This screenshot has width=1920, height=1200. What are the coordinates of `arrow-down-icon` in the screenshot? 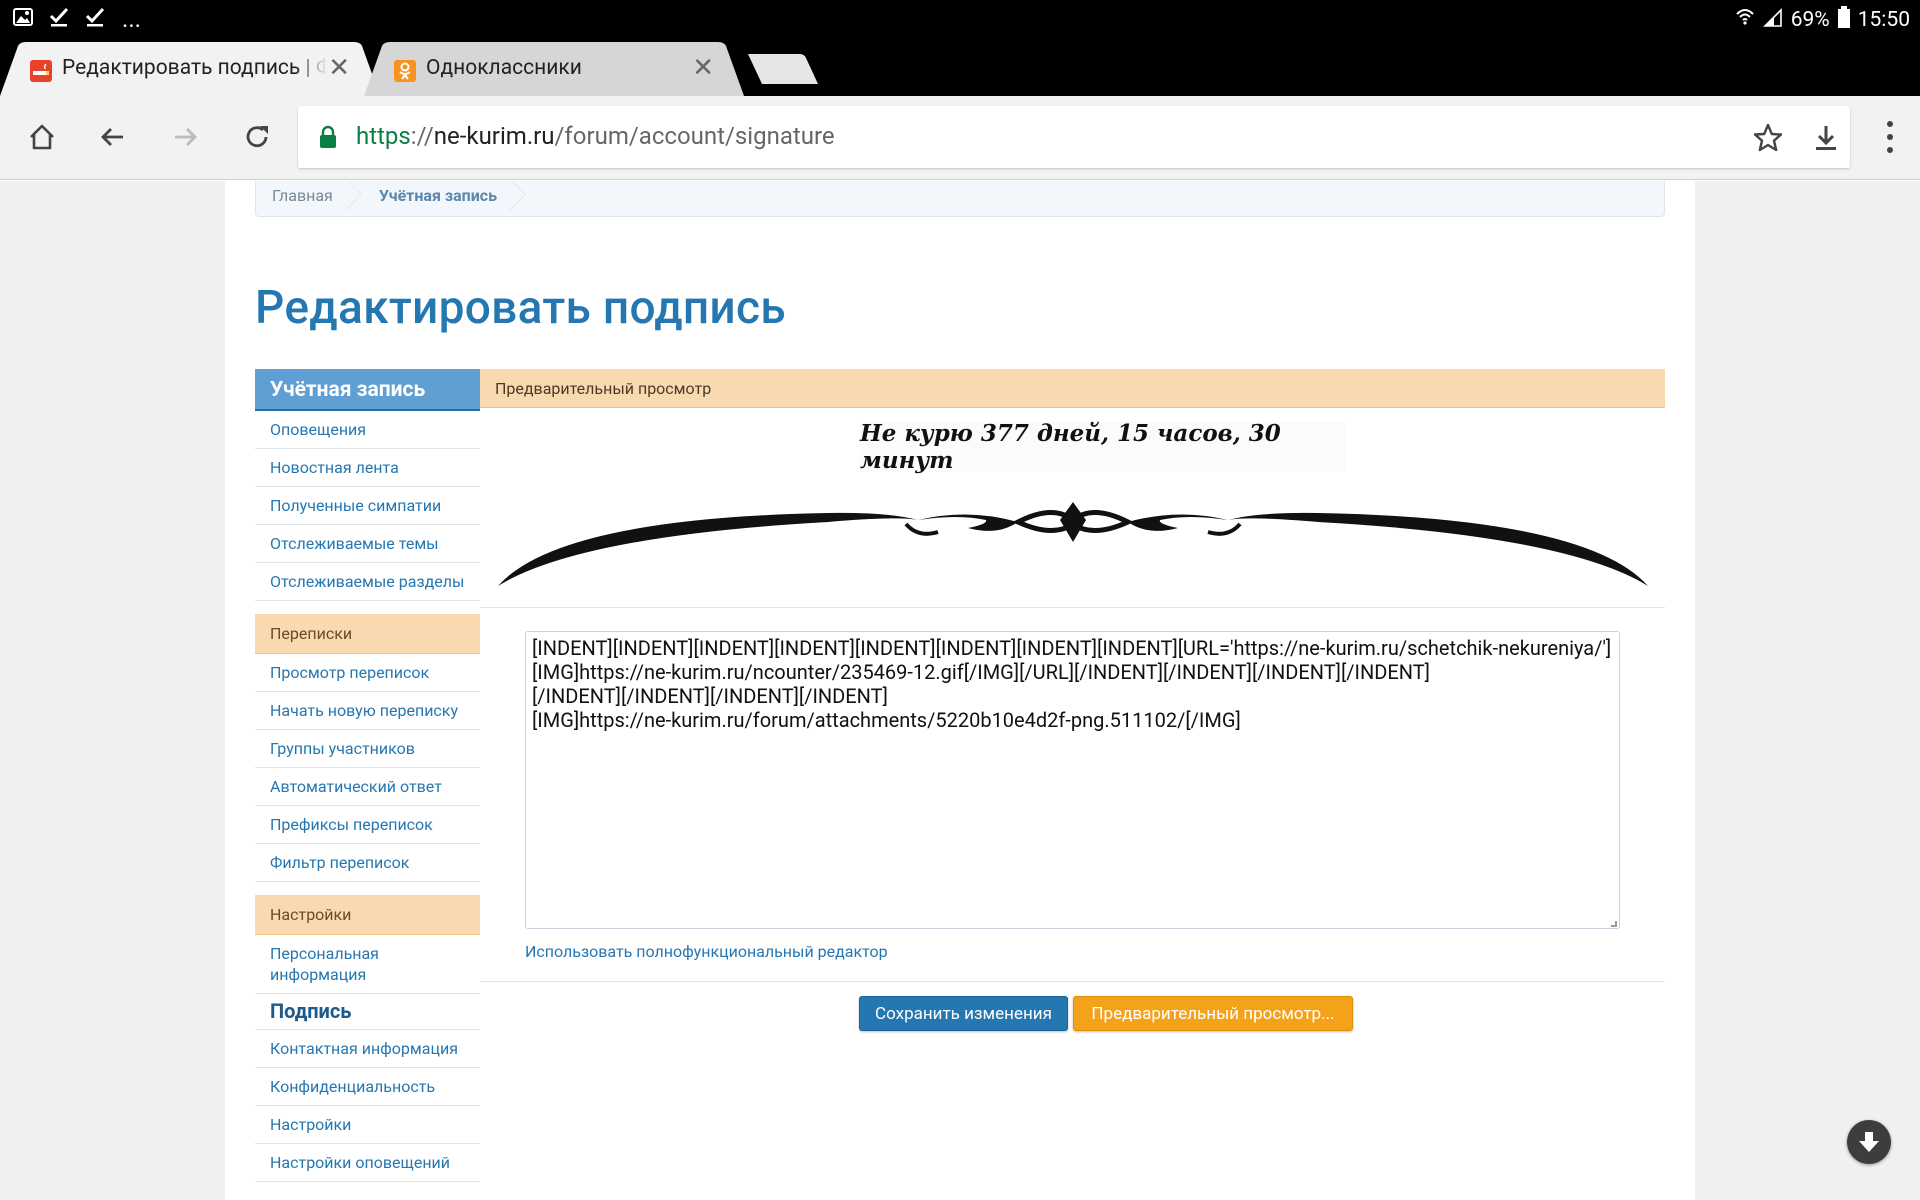 It's located at (1869, 1142).